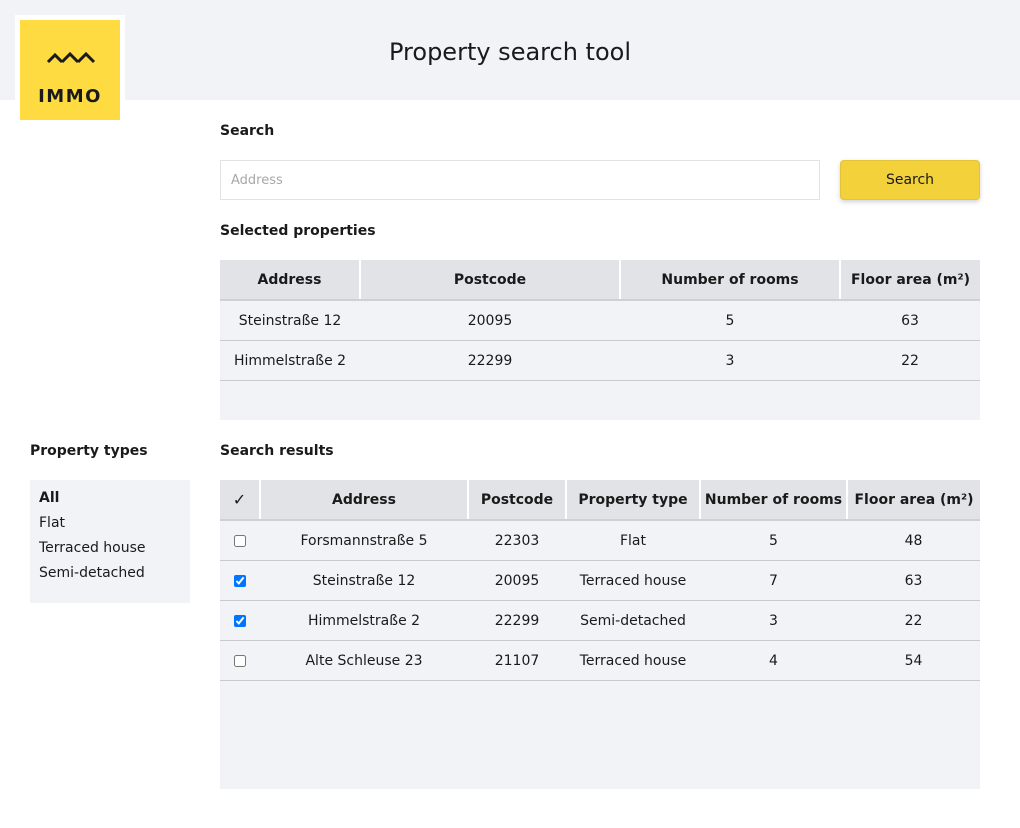 This screenshot has height=828, width=1020. What do you see at coordinates (633, 620) in the screenshot?
I see `cell-property-type: Semi-detached` at bounding box center [633, 620].